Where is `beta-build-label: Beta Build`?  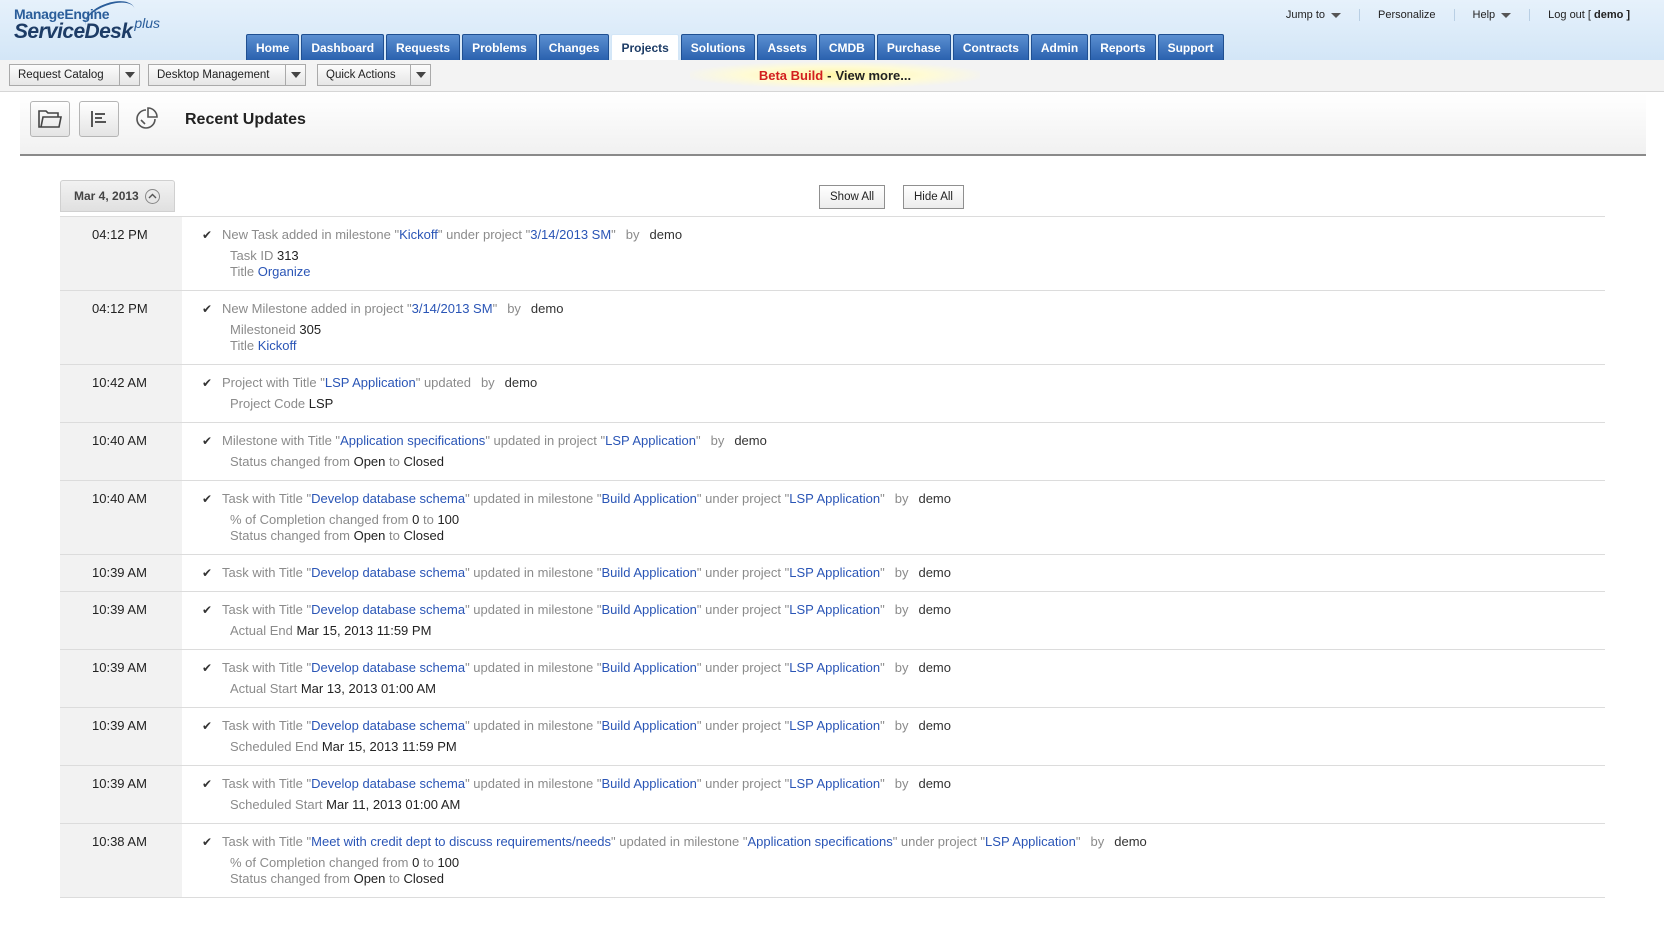 beta-build-label: Beta Build is located at coordinates (791, 75).